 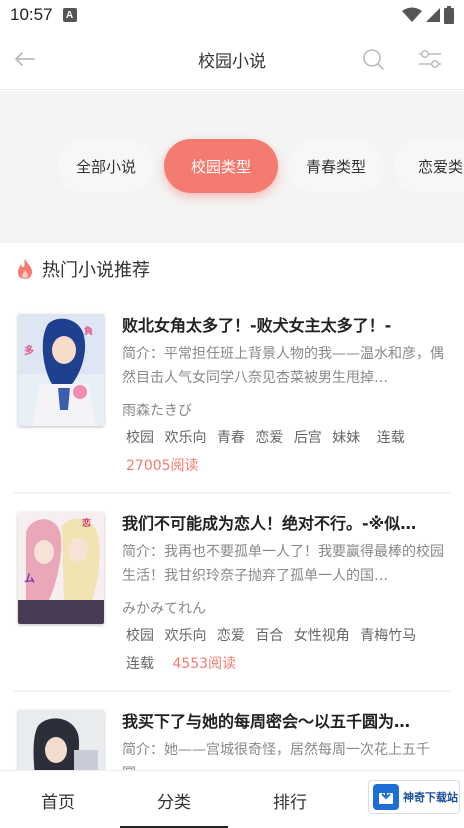 I want to click on svg-text: 負, so click(x=88, y=331).